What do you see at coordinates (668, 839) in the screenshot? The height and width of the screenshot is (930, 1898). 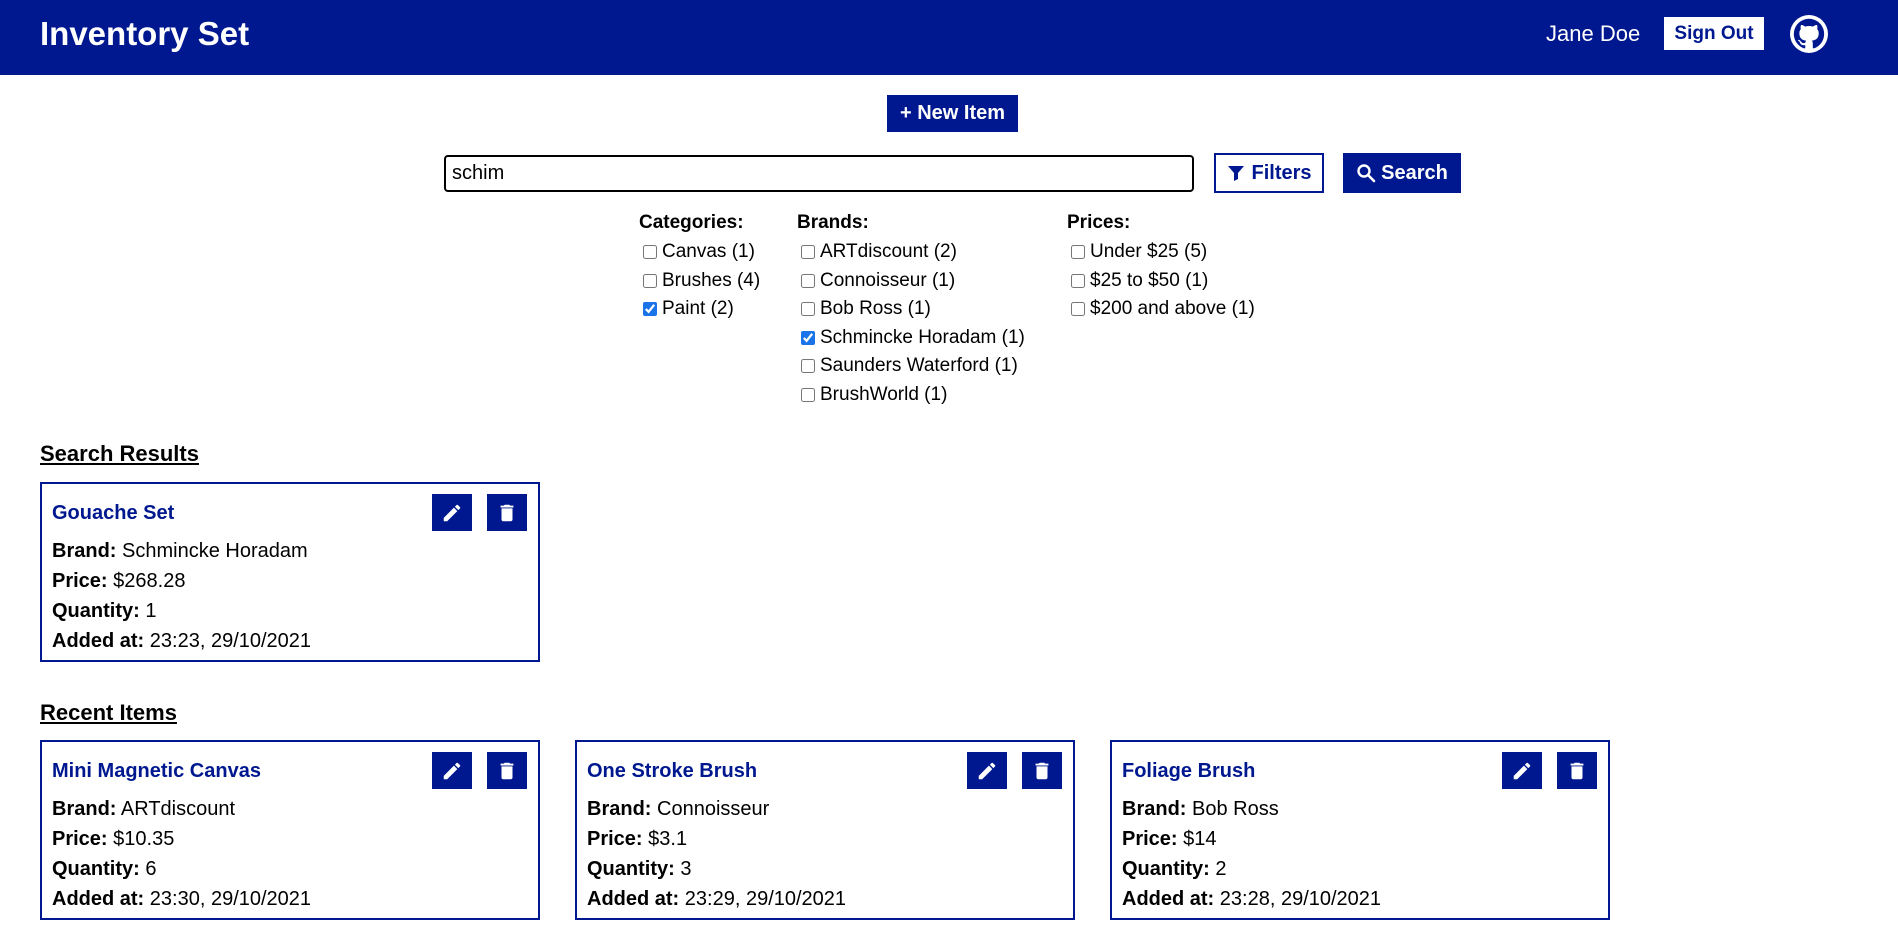 I see `price-value: $3.1` at bounding box center [668, 839].